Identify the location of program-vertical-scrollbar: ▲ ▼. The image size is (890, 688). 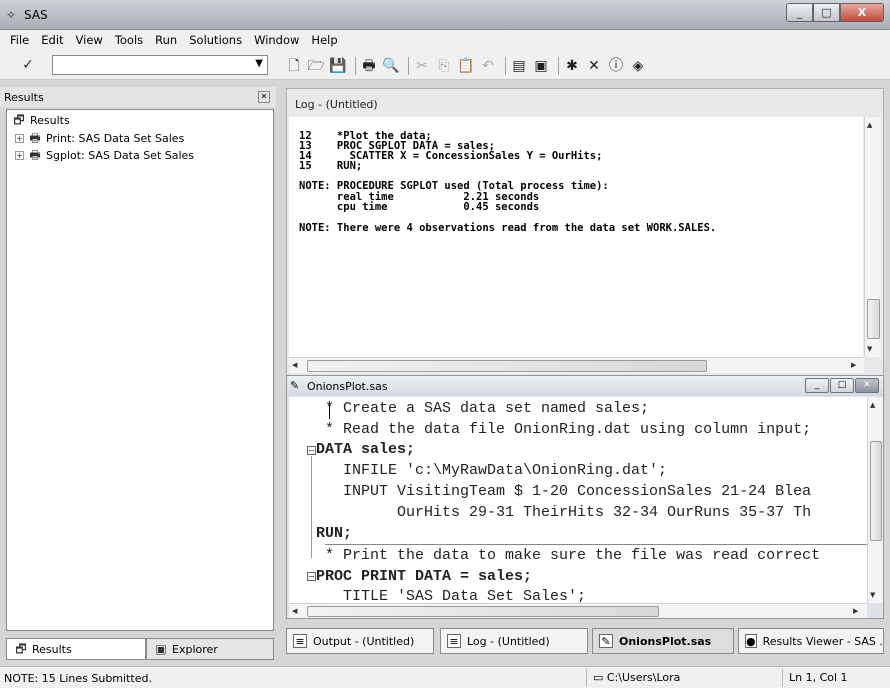
(875, 500).